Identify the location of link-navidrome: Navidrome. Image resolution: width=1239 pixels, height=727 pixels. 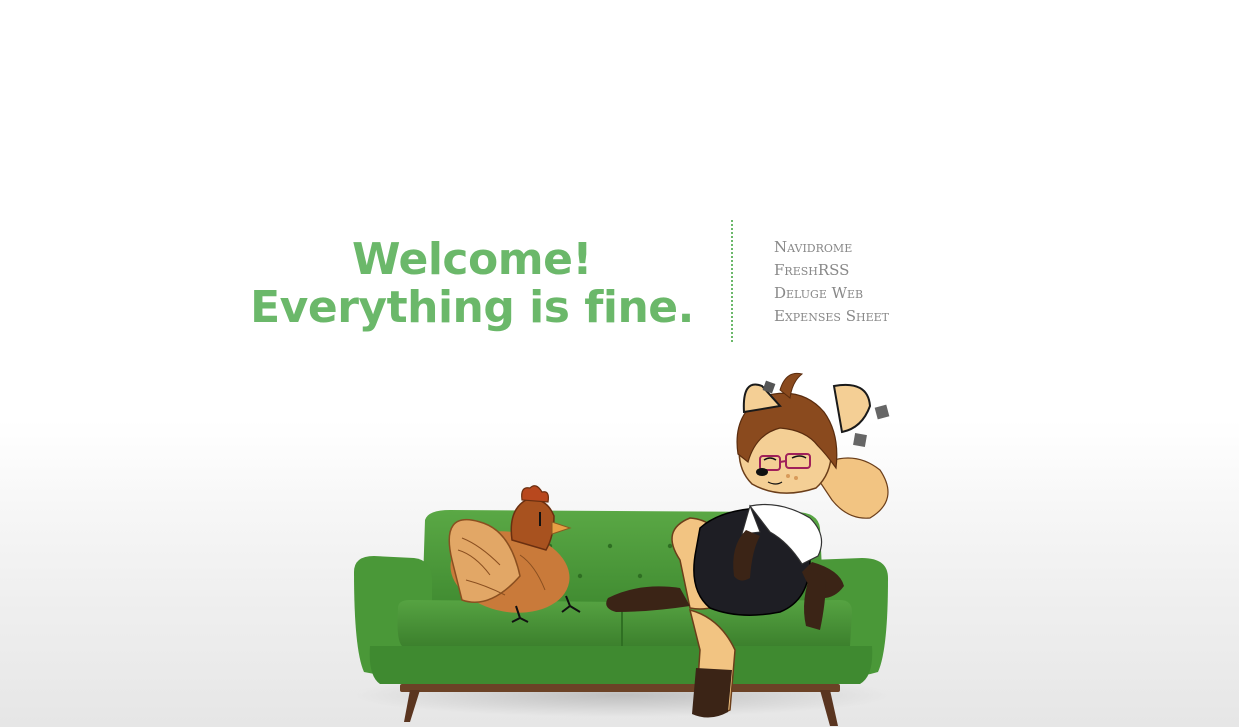
(831, 247).